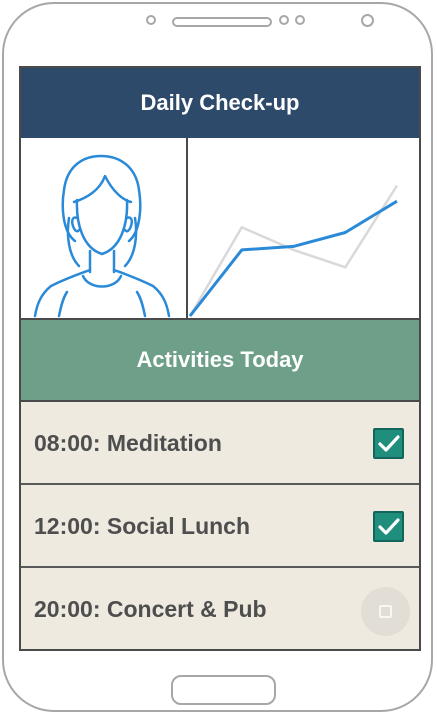 The width and height of the screenshot is (437, 716). I want to click on home-button, so click(223, 690).